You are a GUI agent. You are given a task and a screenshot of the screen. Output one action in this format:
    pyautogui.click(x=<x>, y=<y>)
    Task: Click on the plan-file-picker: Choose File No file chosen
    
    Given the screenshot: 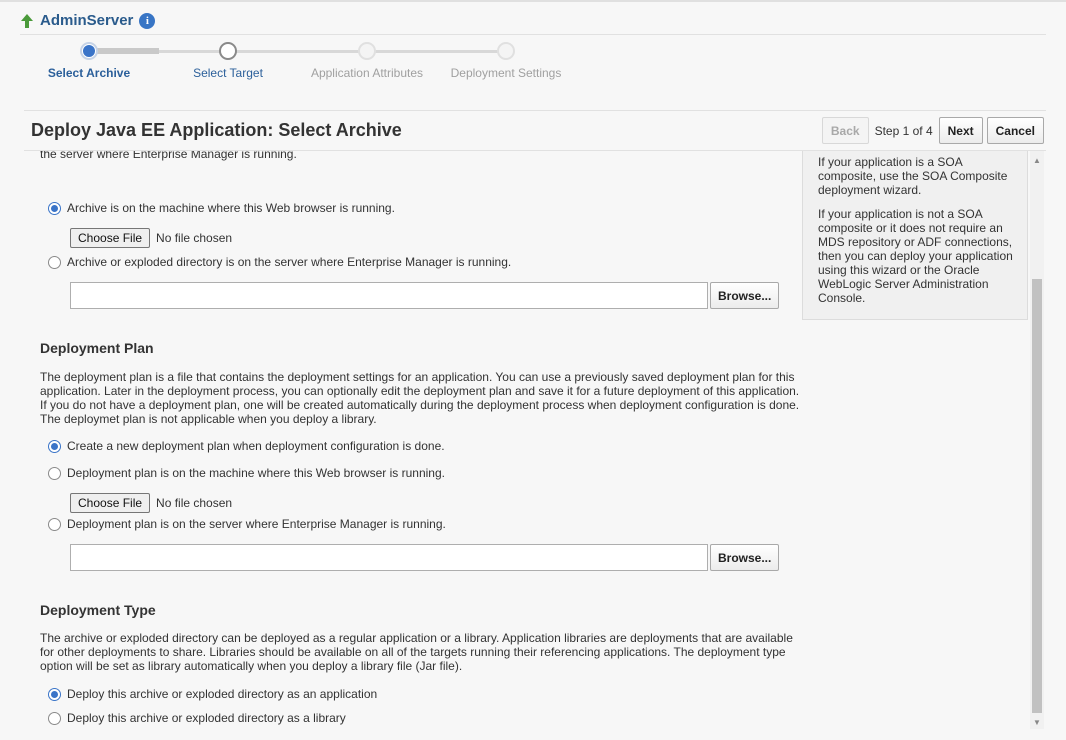 What is the action you would take?
    pyautogui.click(x=151, y=503)
    